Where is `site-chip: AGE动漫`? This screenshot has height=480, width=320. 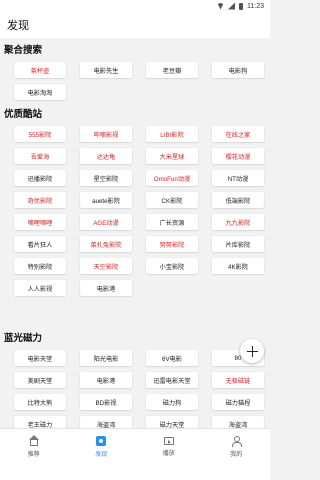 site-chip: AGE动漫 is located at coordinates (106, 222).